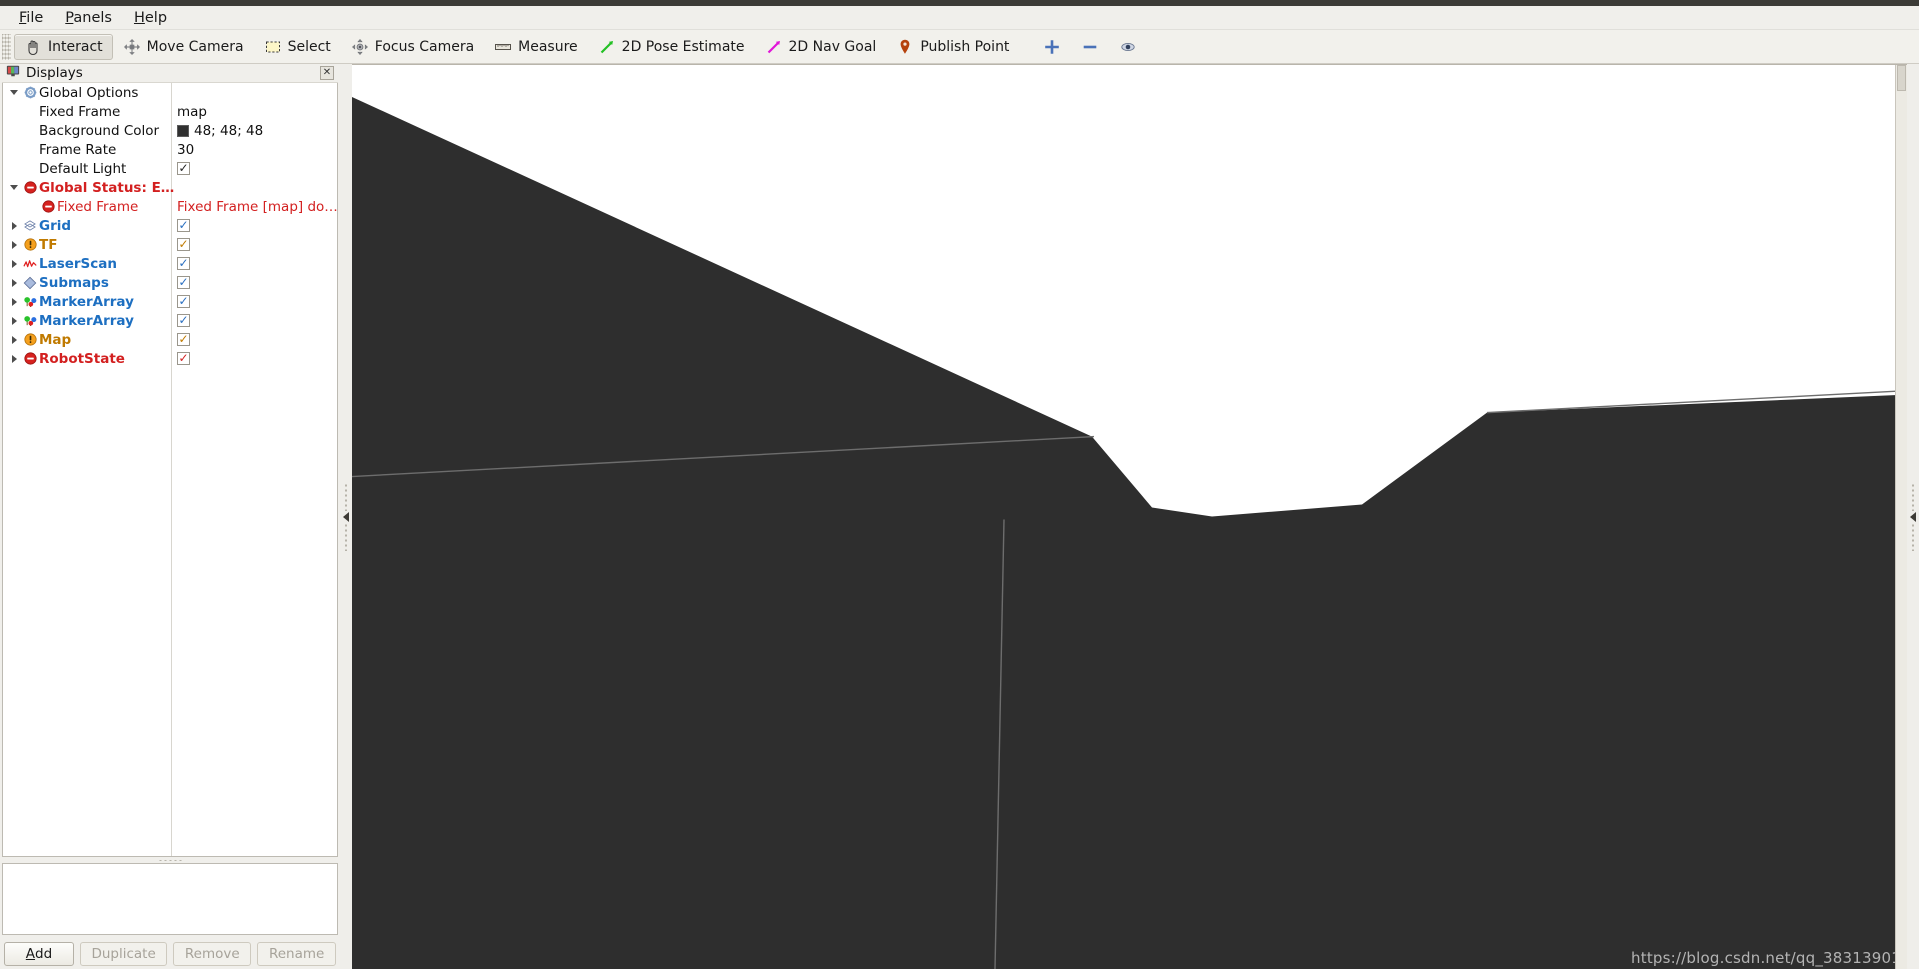 The height and width of the screenshot is (969, 1919). I want to click on add-button: Add, so click(39, 953).